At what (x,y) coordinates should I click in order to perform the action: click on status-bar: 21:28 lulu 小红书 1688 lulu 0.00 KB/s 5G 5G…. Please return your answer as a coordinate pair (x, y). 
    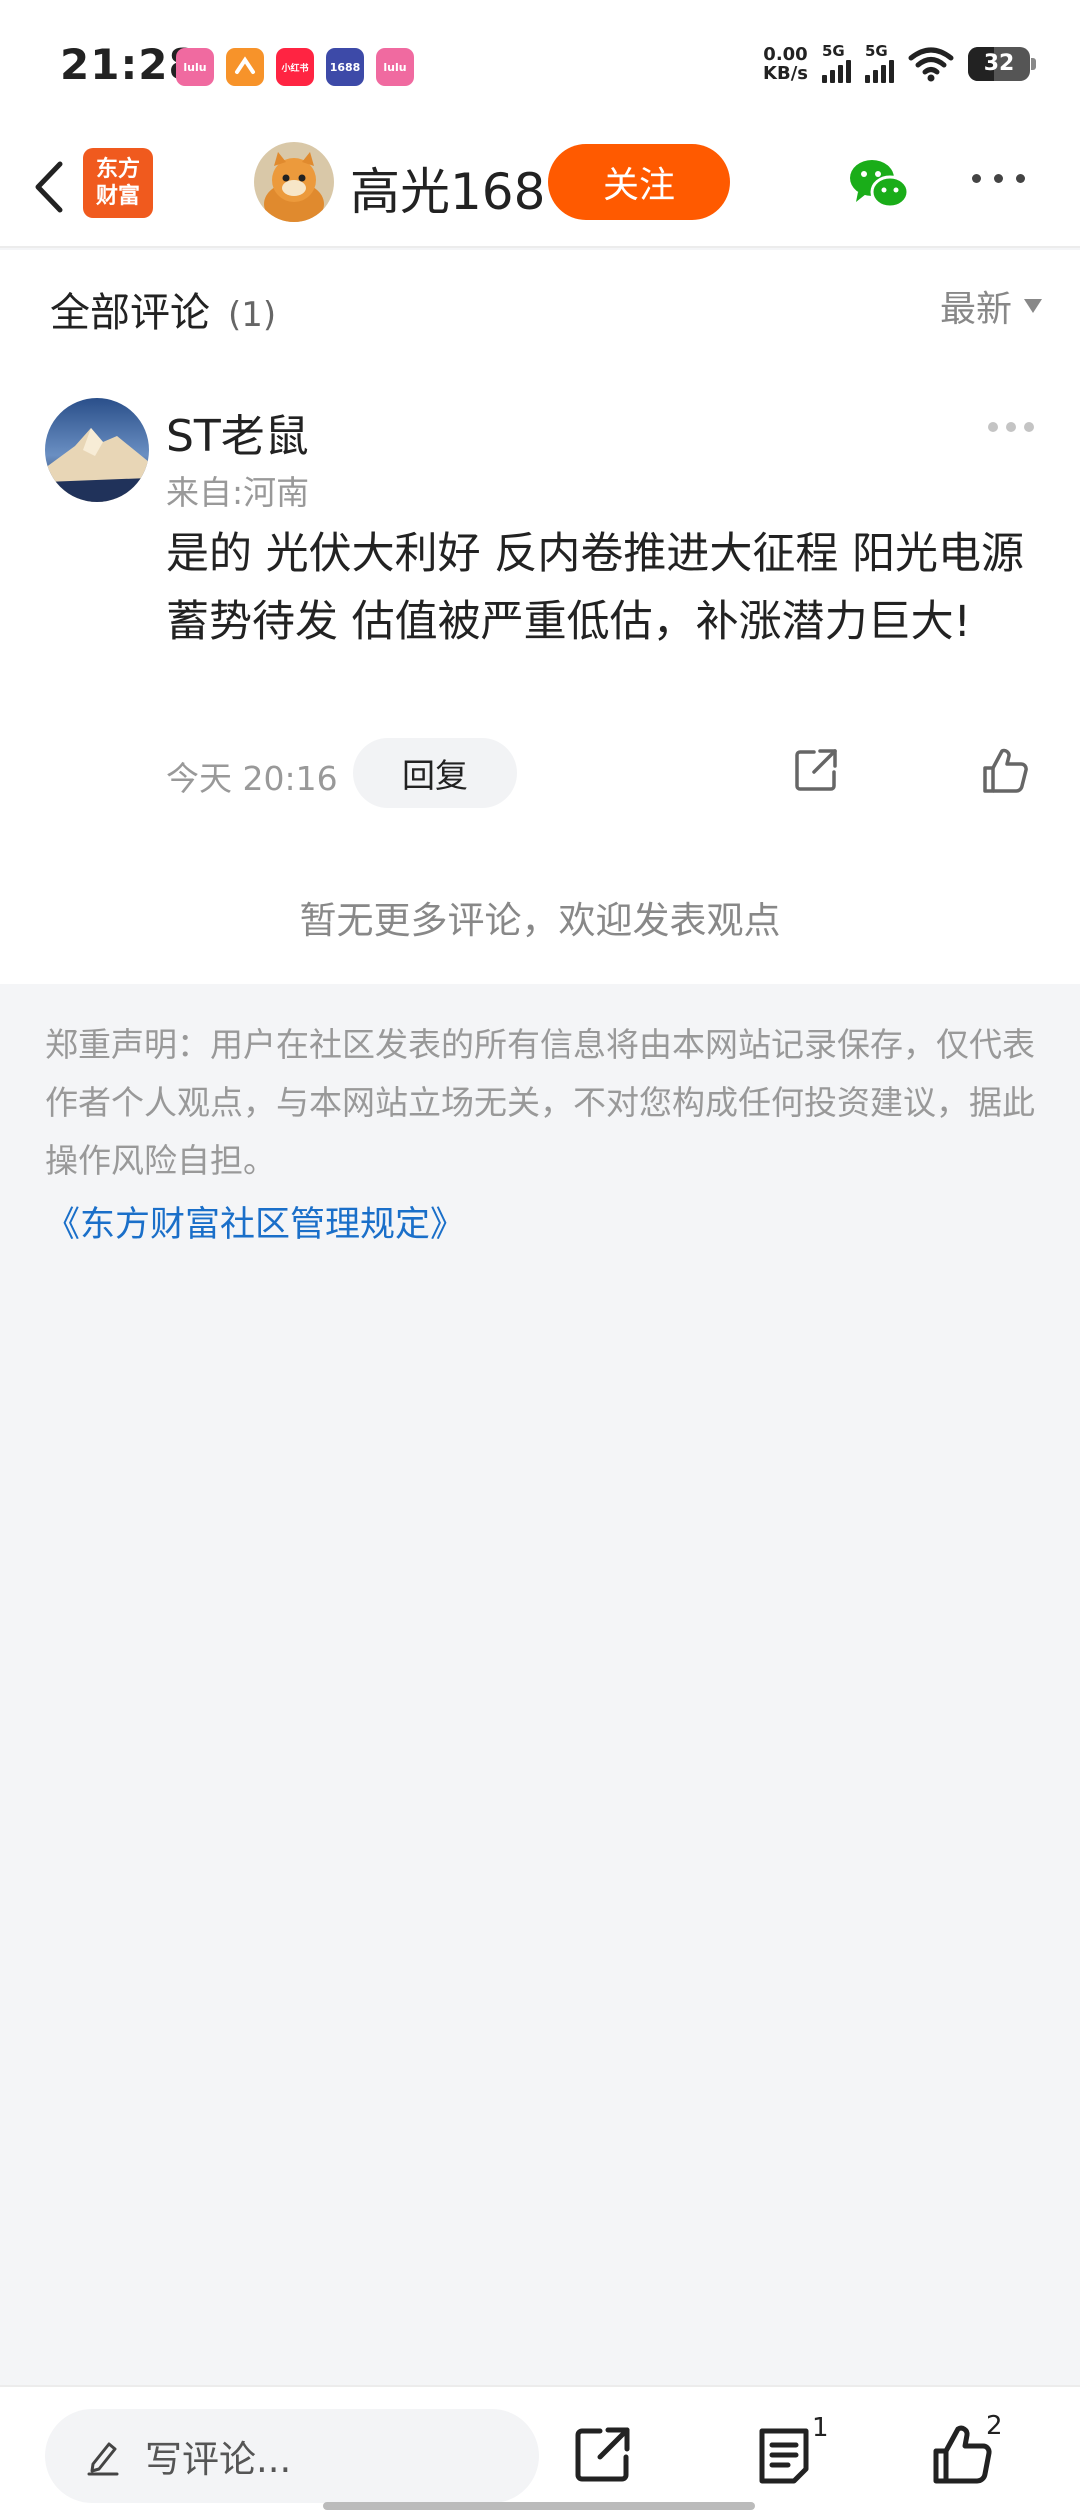
    Looking at the image, I should click on (540, 65).